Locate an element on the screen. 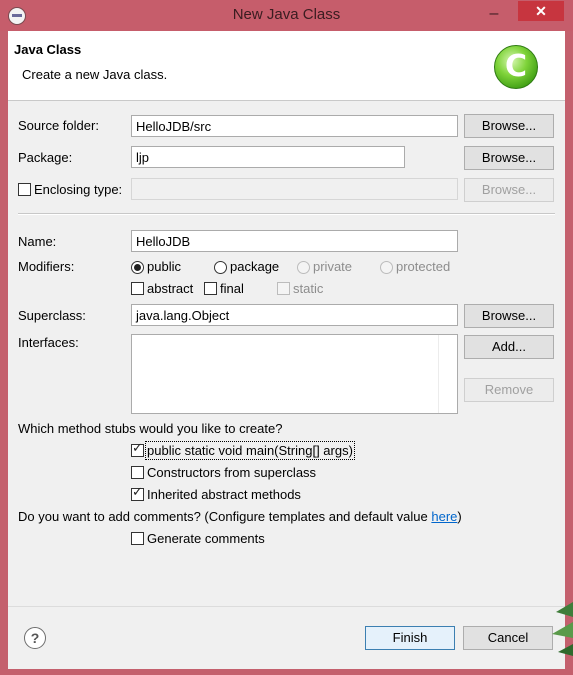 This screenshot has width=573, height=675. main-method-checkbox is located at coordinates (137, 449).